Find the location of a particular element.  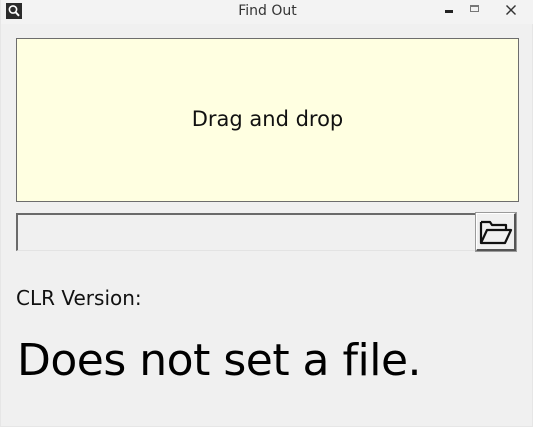

maximize-button is located at coordinates (474, 10).